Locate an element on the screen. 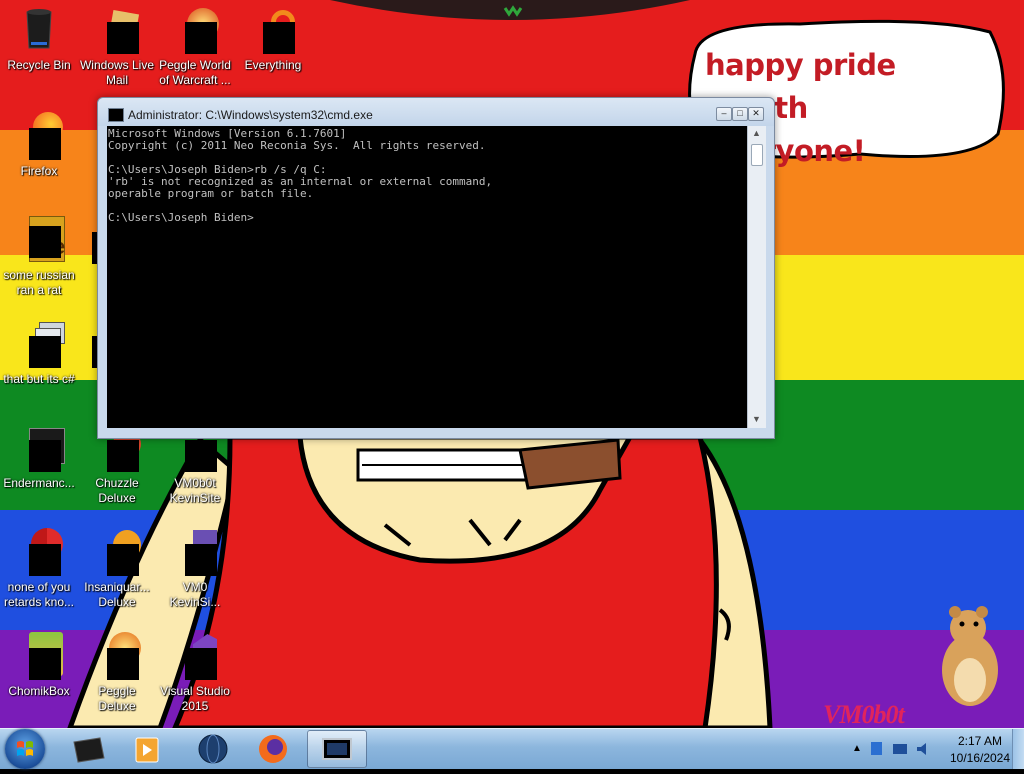 This screenshot has width=1024, height=774. minimize-button: – is located at coordinates (724, 114).